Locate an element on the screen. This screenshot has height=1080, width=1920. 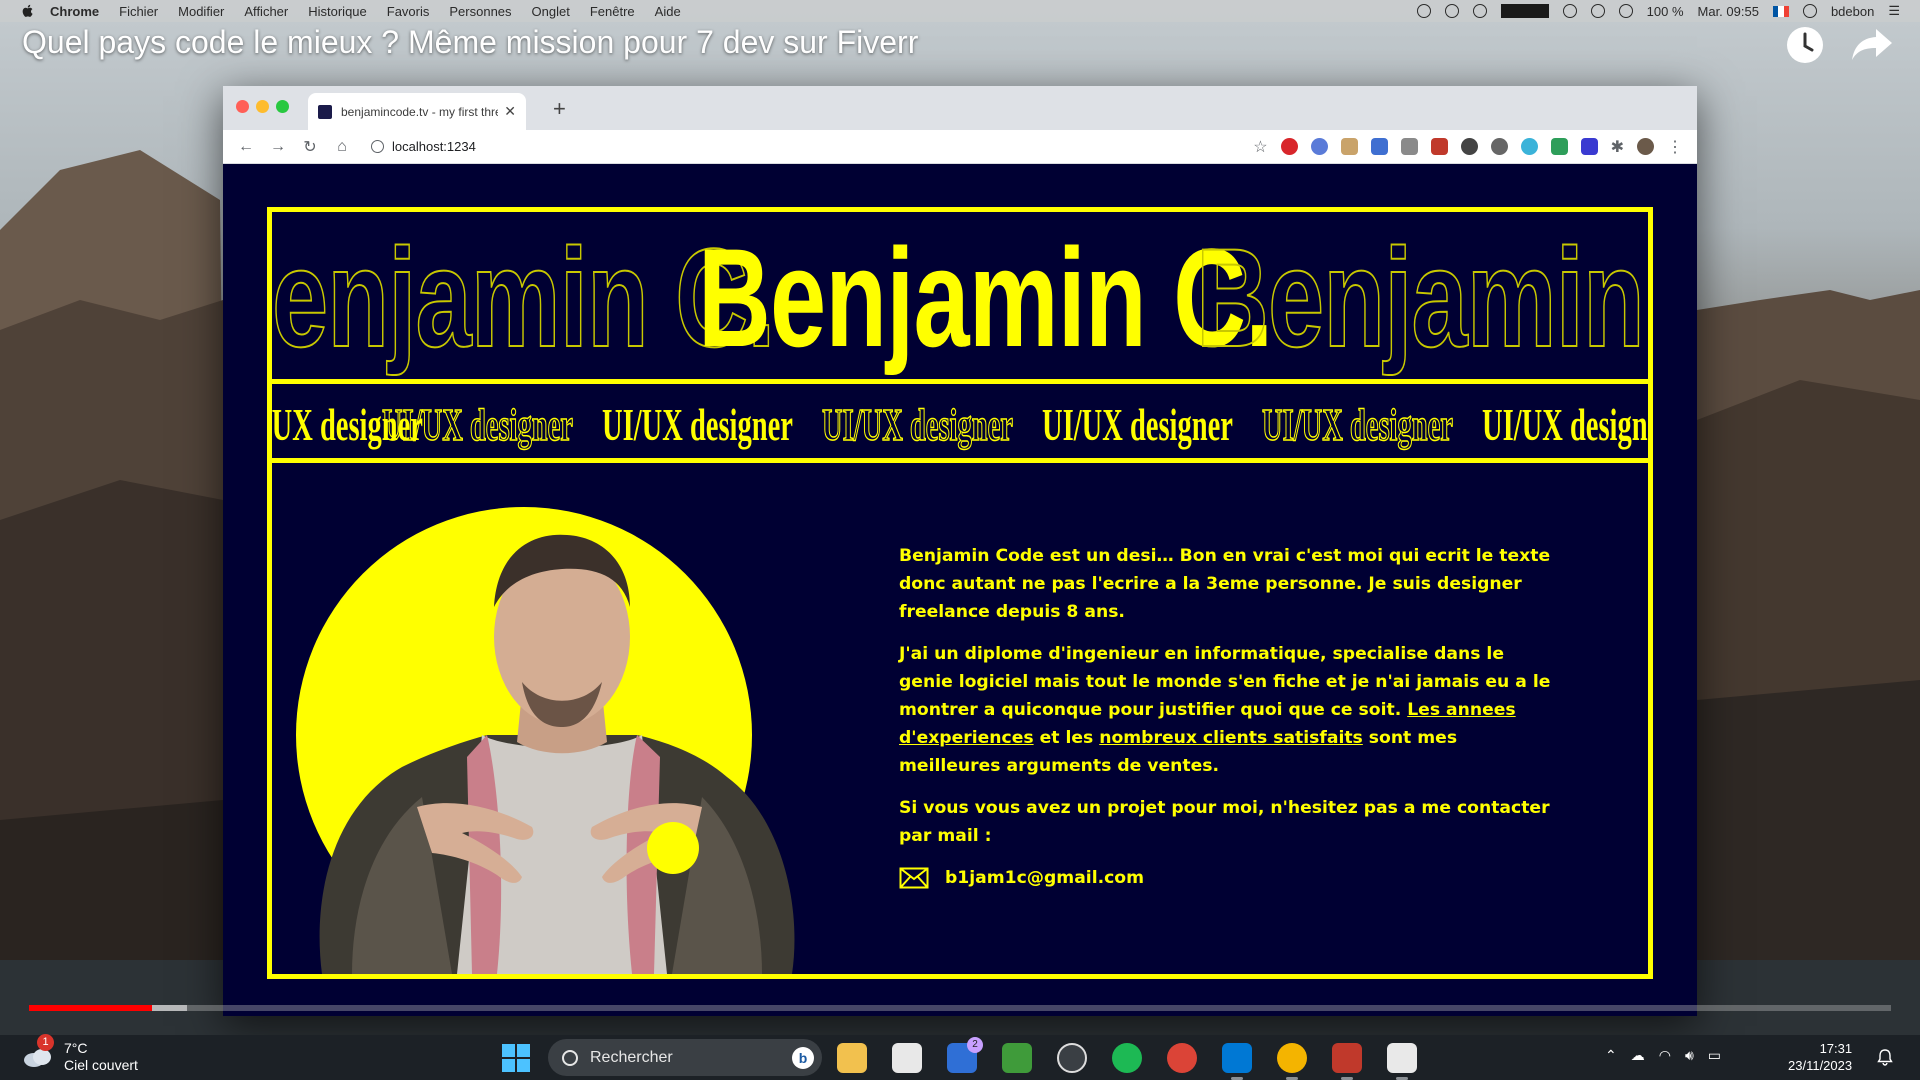
reload-icon: ↻ is located at coordinates (310, 147).